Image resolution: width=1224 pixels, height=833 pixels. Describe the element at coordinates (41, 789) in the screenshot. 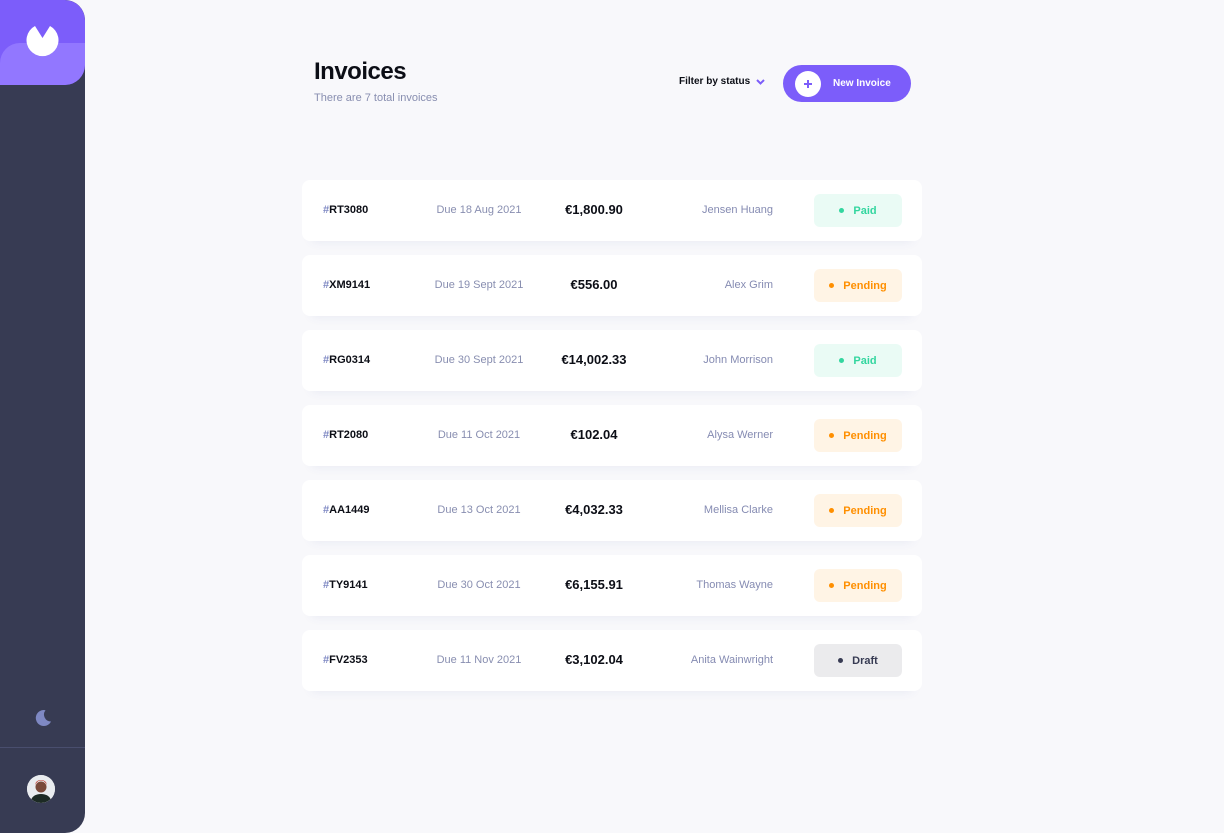

I see `avatar` at that location.